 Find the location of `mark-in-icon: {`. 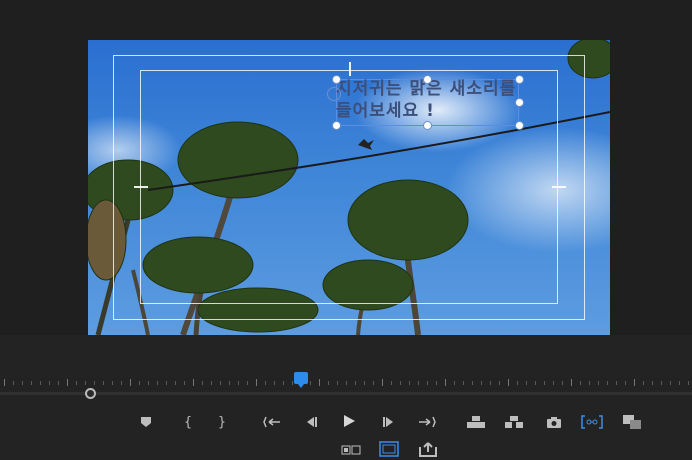

mark-in-icon: { is located at coordinates (188, 422).